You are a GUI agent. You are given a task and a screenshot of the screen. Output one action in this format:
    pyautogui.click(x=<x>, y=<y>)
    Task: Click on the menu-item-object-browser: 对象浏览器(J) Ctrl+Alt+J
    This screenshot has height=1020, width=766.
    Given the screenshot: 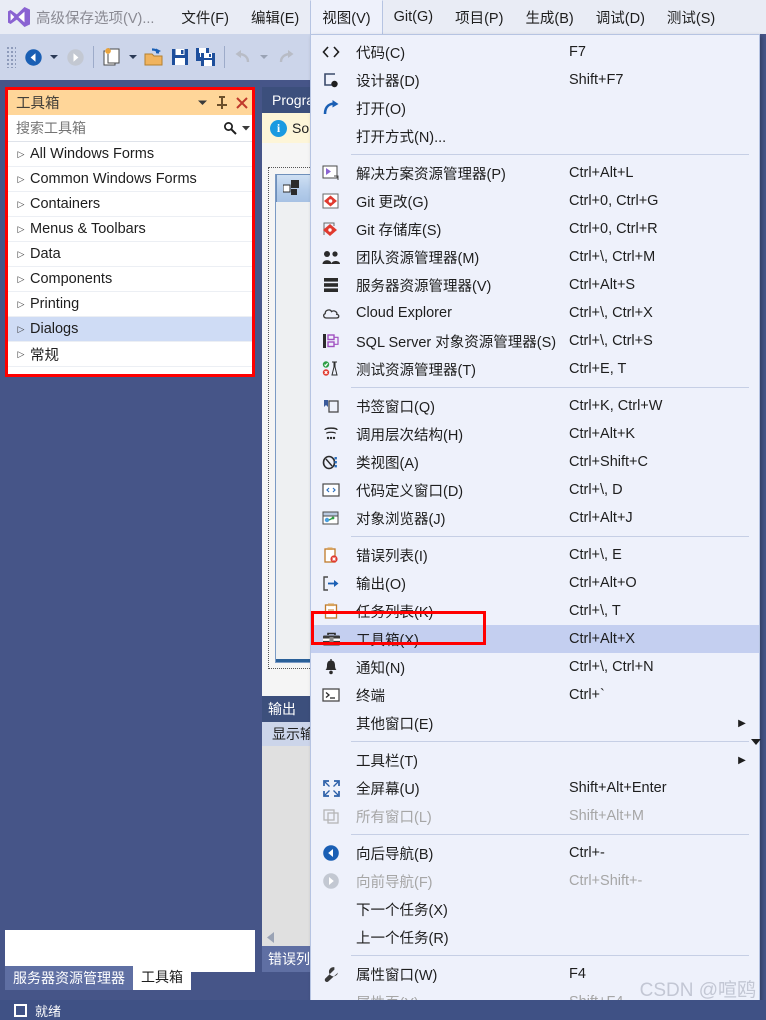 What is the action you would take?
    pyautogui.click(x=535, y=518)
    